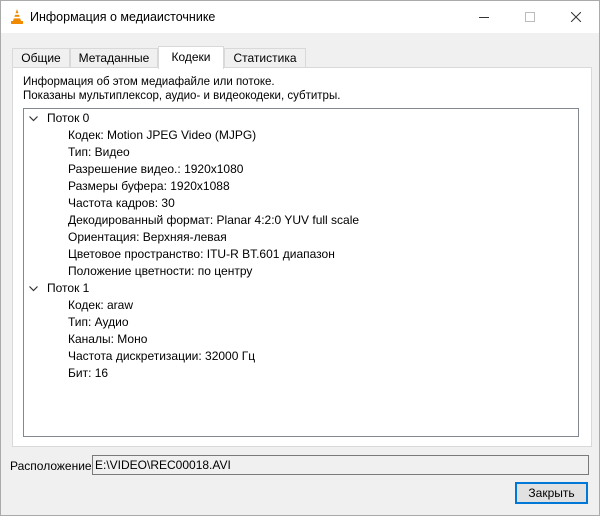 Image resolution: width=600 pixels, height=516 pixels. Describe the element at coordinates (155, 169) in the screenshot. I see `stream-0-prop: Разрешение видео.: 1920x1080` at that location.